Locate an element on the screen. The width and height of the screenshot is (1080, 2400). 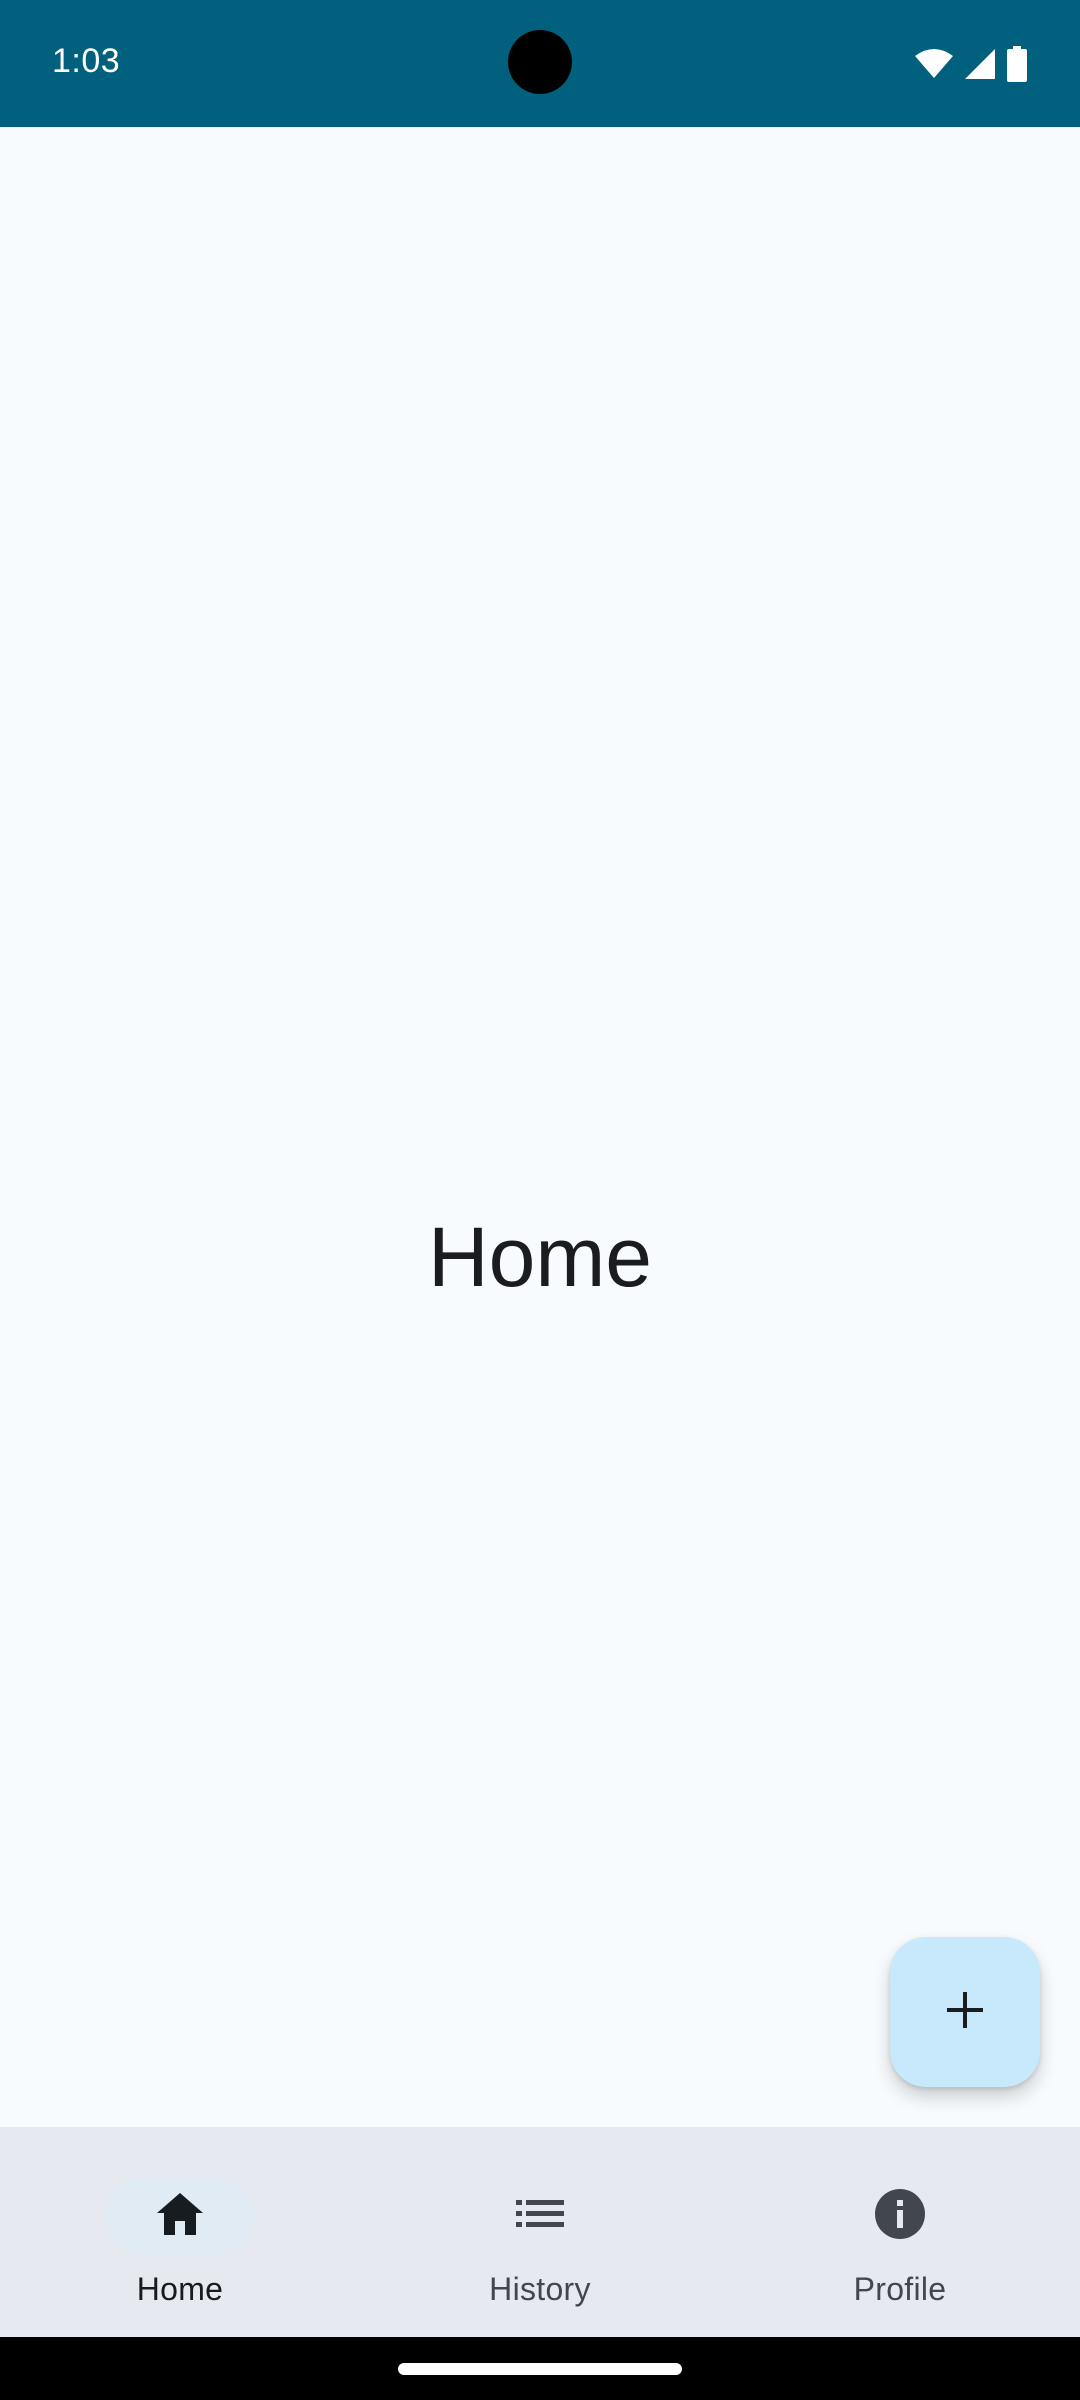
status-time: 1:03 is located at coordinates (86, 61).